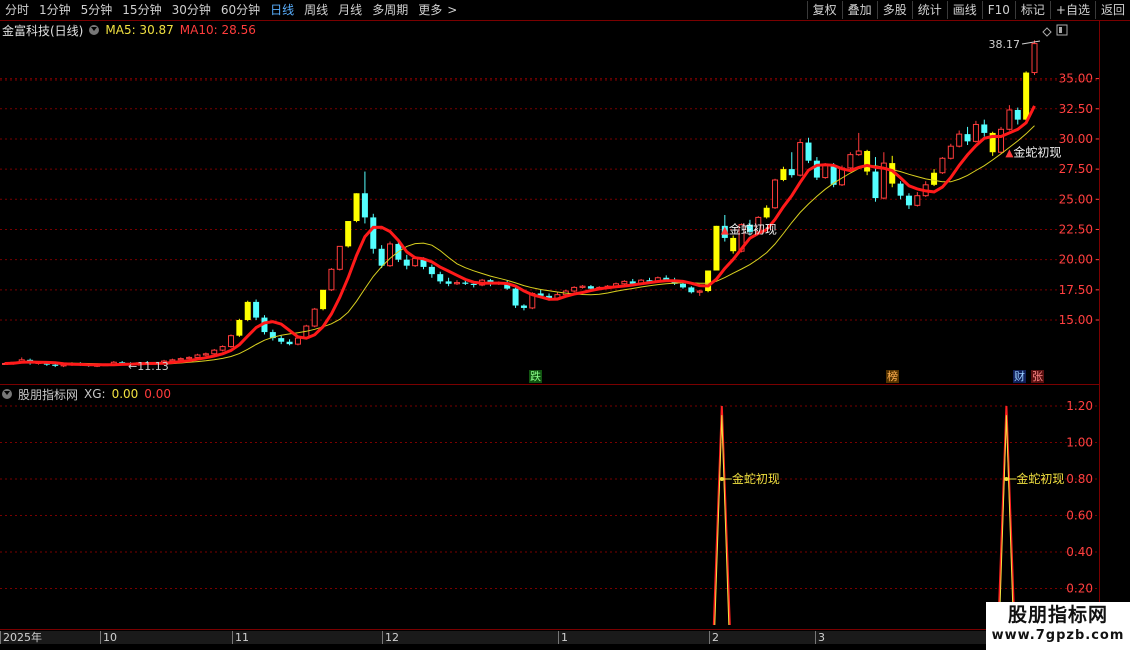 This screenshot has height=650, width=1130. What do you see at coordinates (1079, 479) in the screenshot?
I see `sub-axis-label: 0.80` at bounding box center [1079, 479].